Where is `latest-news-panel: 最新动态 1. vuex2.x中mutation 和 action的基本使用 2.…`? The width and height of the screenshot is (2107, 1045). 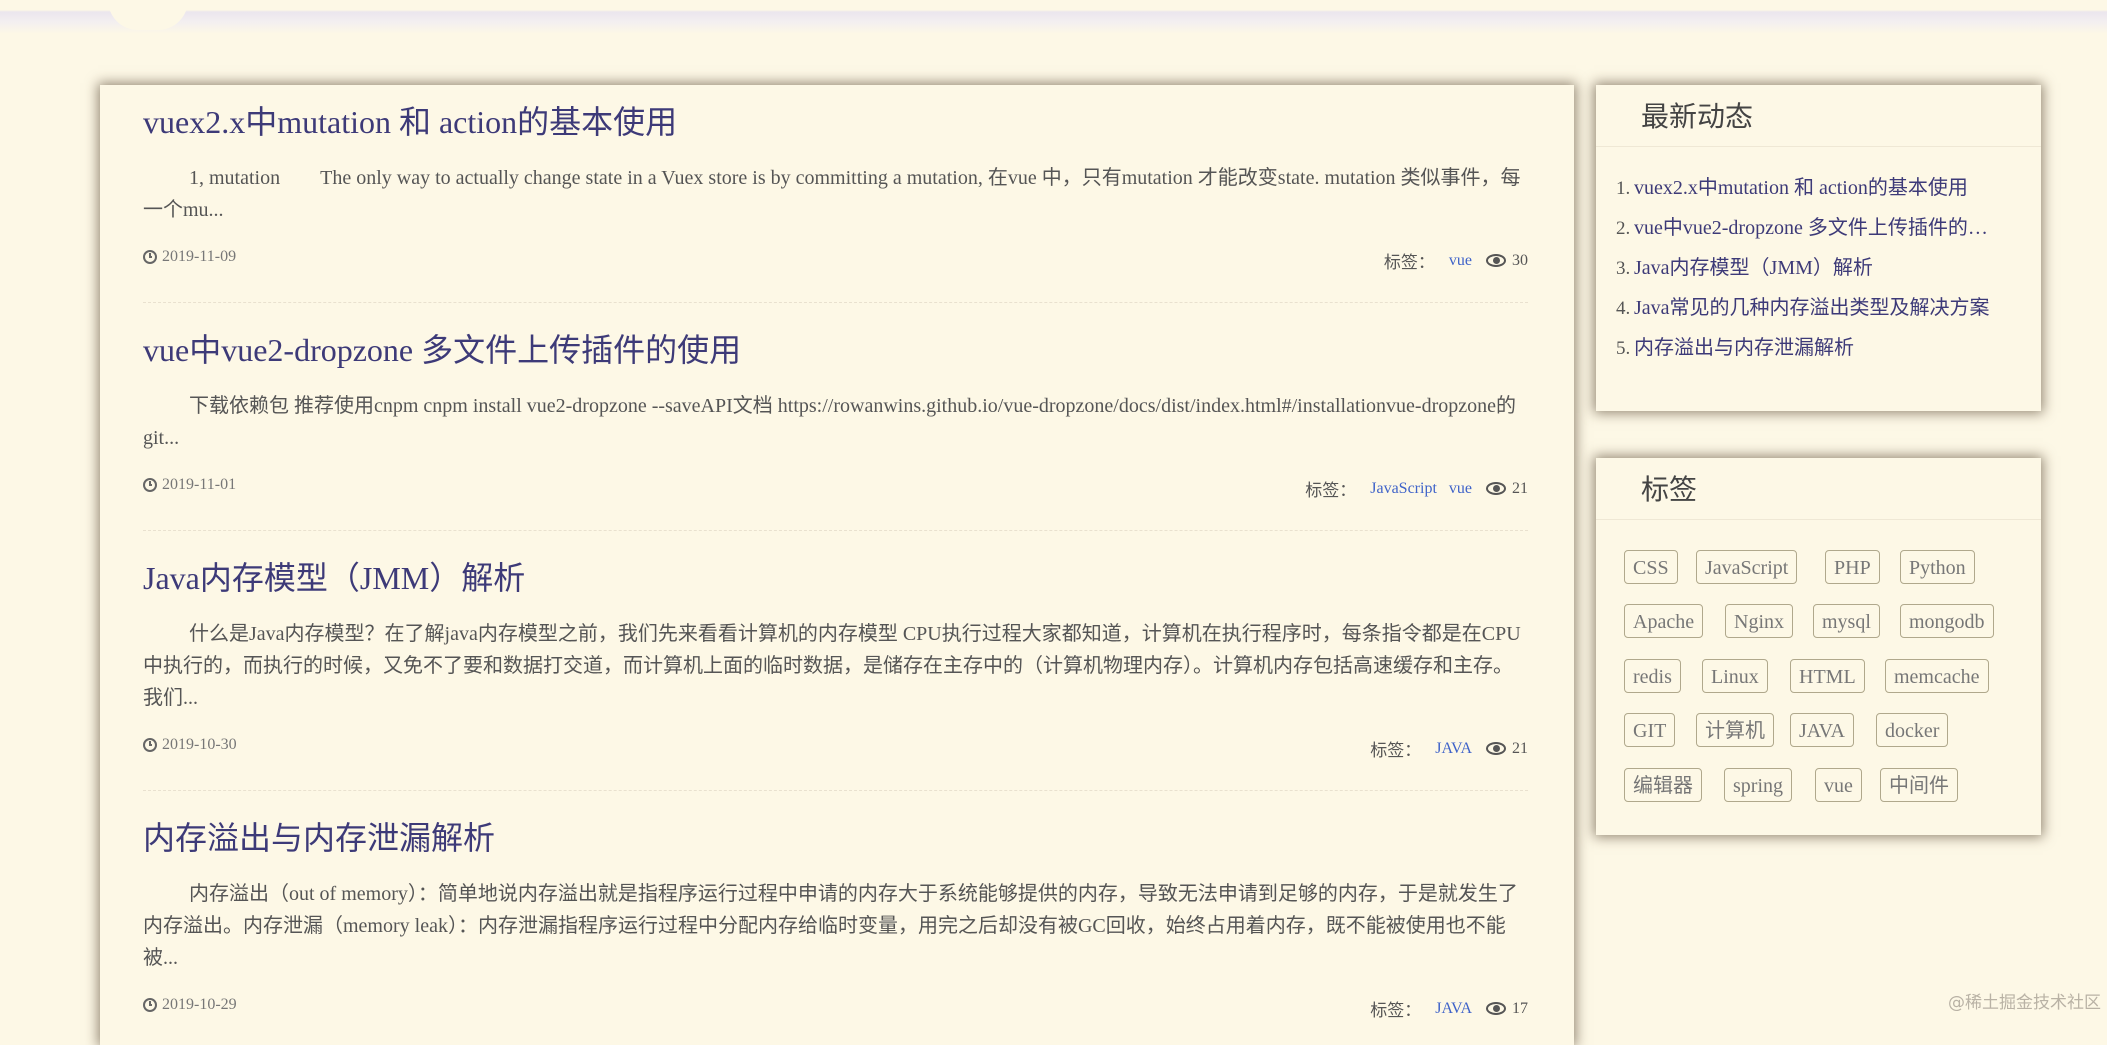
latest-news-panel: 最新动态 1. vuex2.x中mutation 和 action的基本使用 2.… is located at coordinates (1818, 248).